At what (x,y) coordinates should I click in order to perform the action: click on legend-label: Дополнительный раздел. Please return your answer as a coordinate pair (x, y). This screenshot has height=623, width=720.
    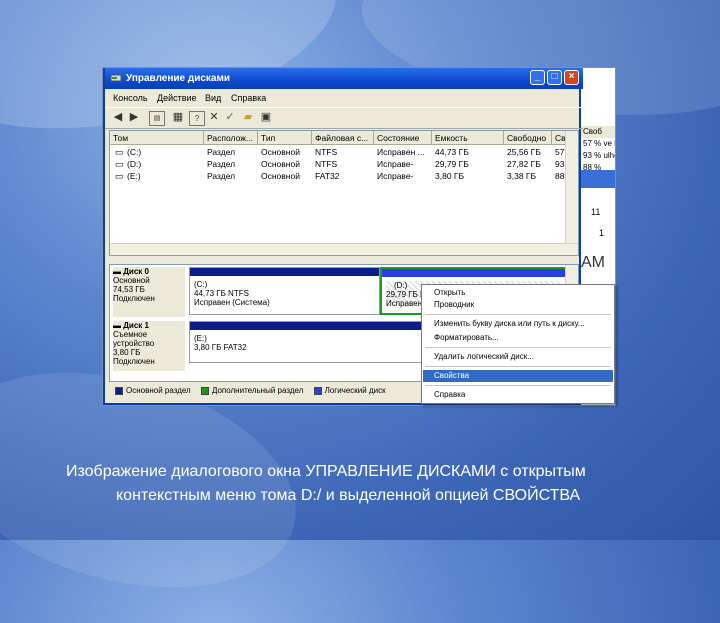
    Looking at the image, I should click on (257, 390).